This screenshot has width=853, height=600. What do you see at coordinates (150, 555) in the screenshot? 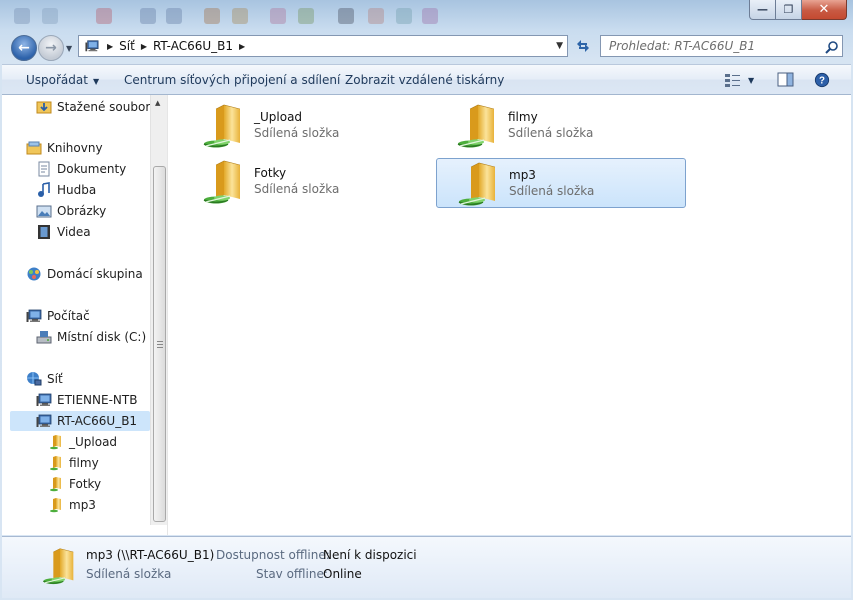
I see `details-item-name: mp3 (\\RT-AC66U_B1)` at bounding box center [150, 555].